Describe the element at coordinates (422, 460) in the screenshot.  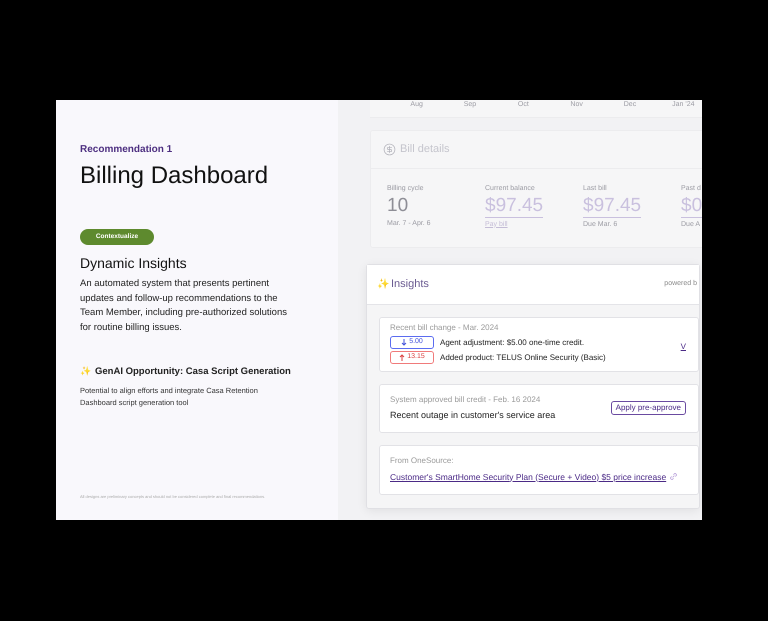
I see `insight-caption: From OneSource:` at that location.